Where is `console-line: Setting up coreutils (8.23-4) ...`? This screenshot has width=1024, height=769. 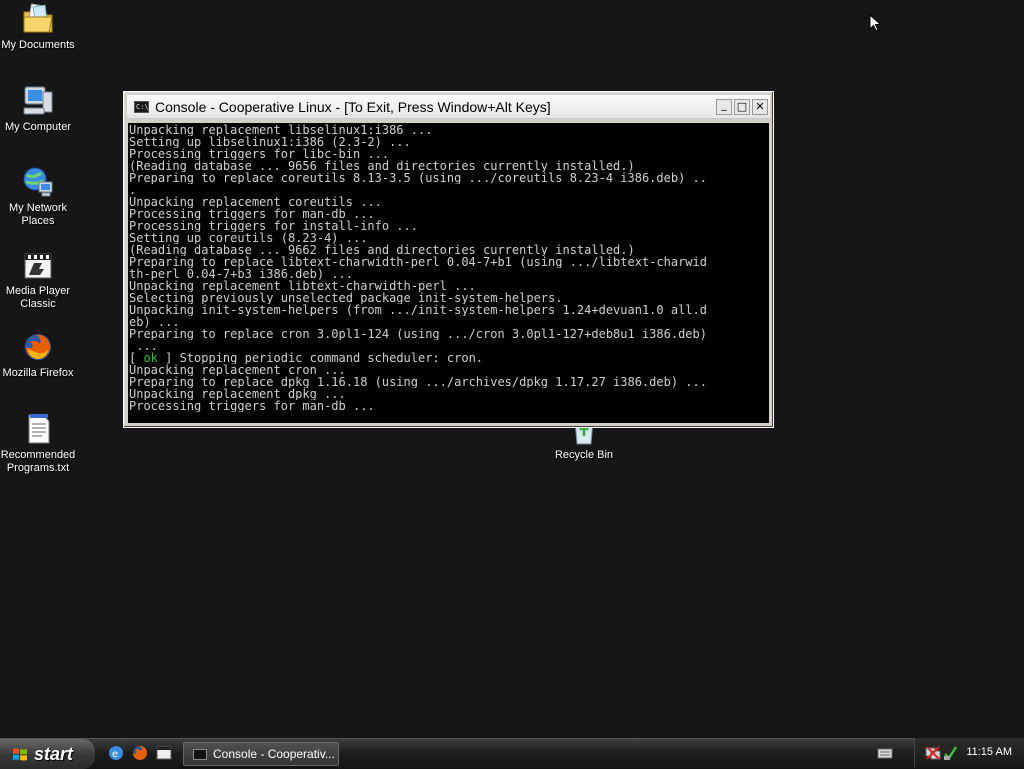 console-line: Setting up coreutils (8.23-4) ... is located at coordinates (248, 238).